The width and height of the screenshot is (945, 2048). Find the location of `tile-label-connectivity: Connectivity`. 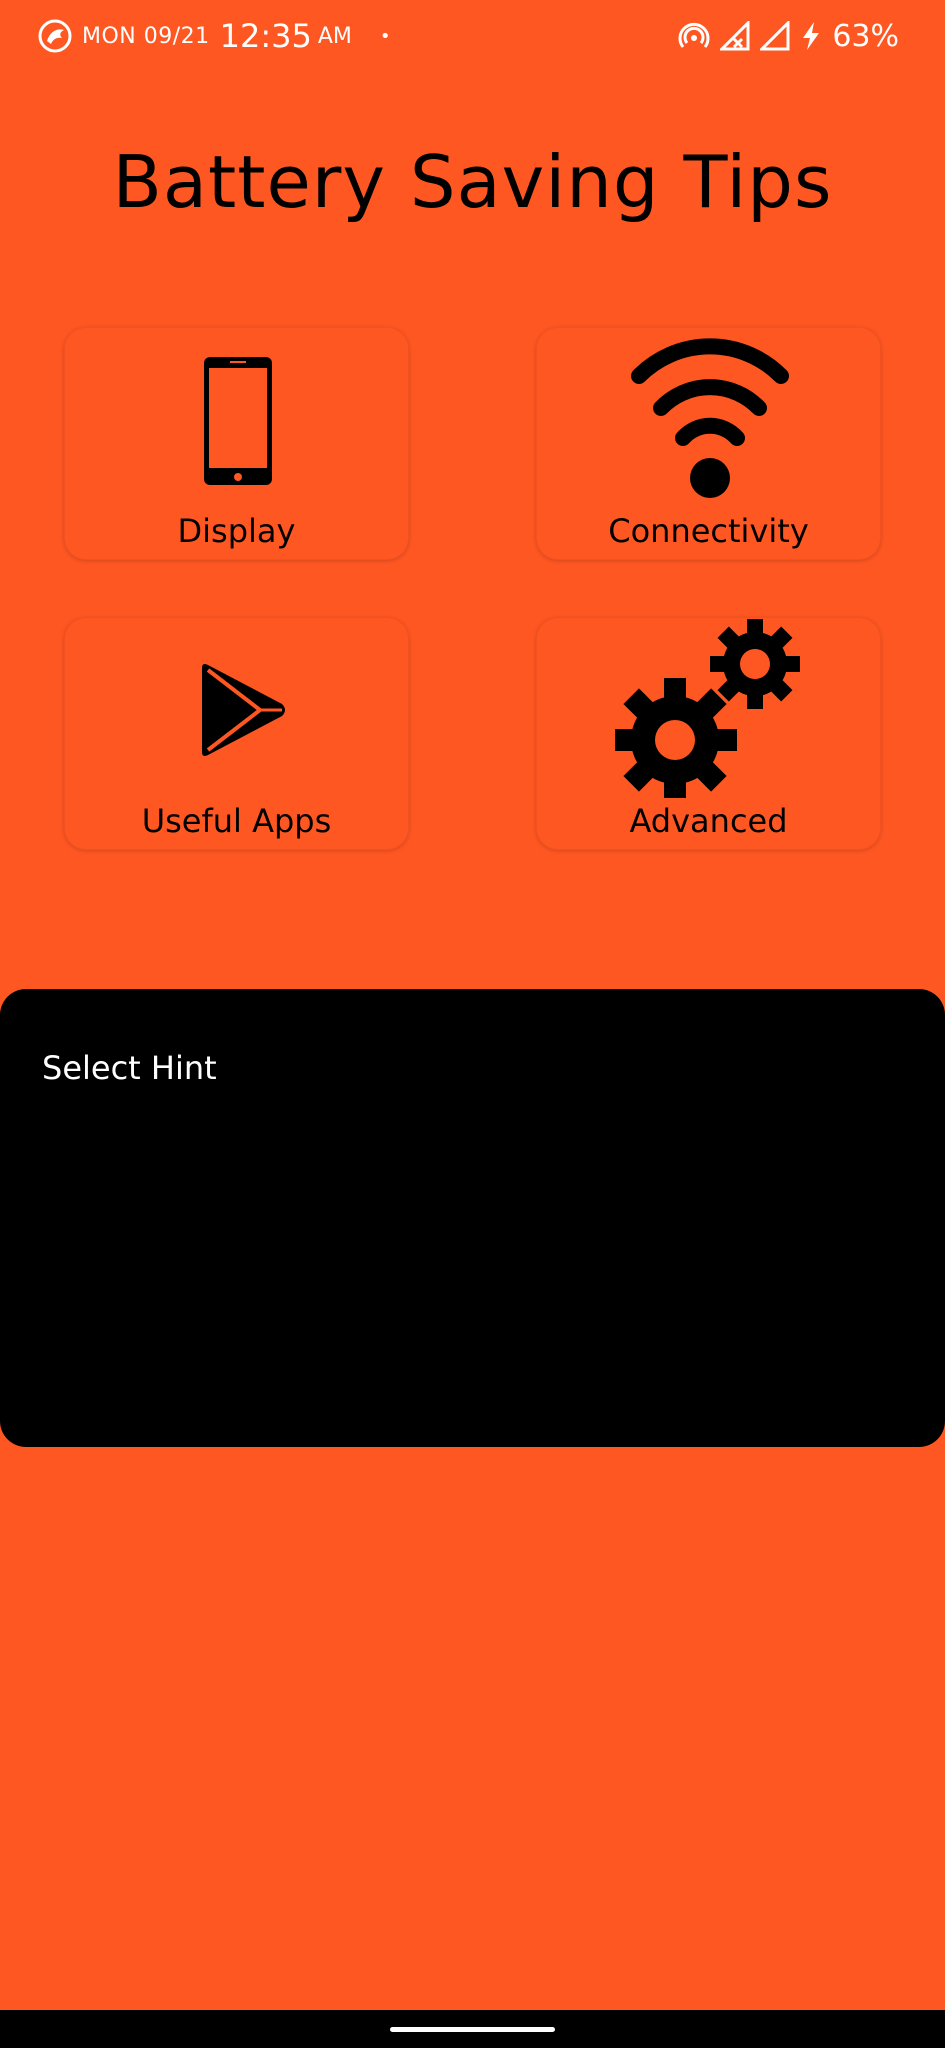

tile-label-connectivity: Connectivity is located at coordinates (708, 531).